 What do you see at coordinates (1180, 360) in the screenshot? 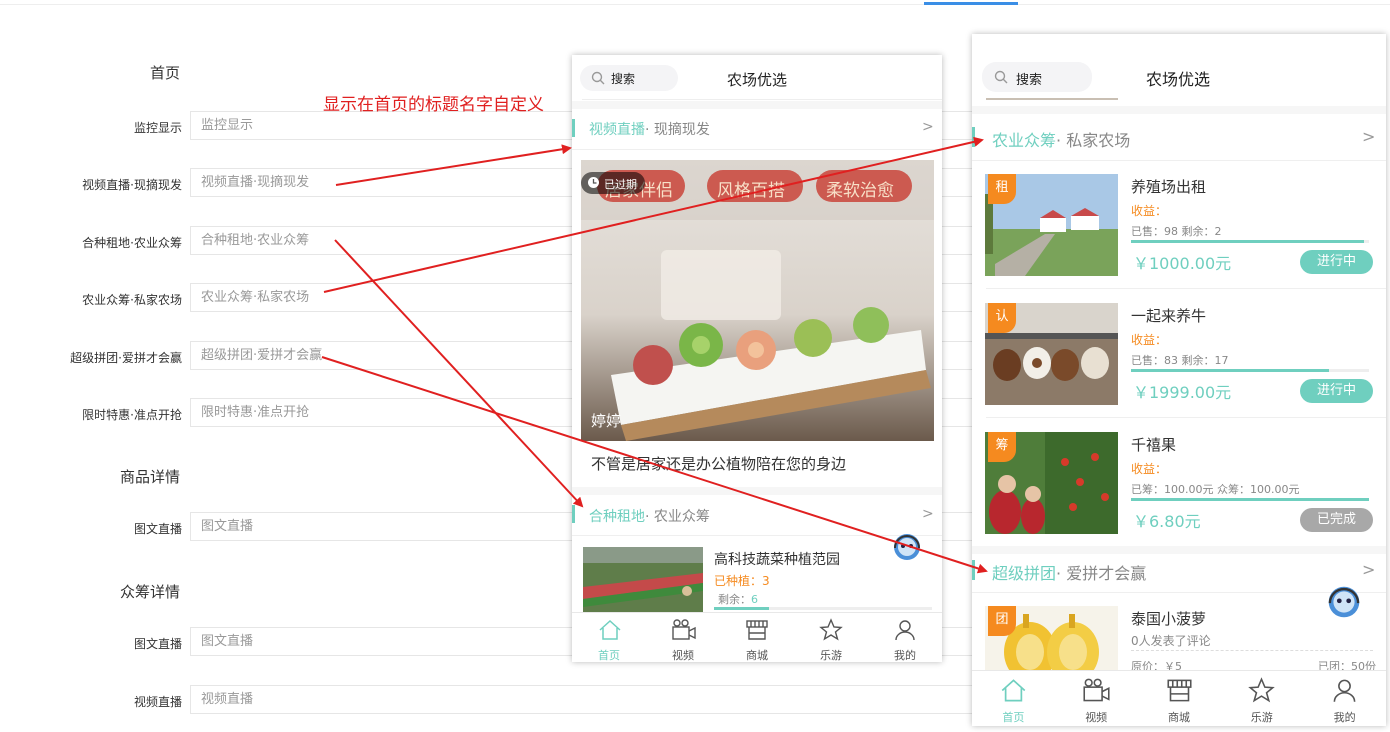
I see `item-stats: 已售：83 剩余：17` at bounding box center [1180, 360].